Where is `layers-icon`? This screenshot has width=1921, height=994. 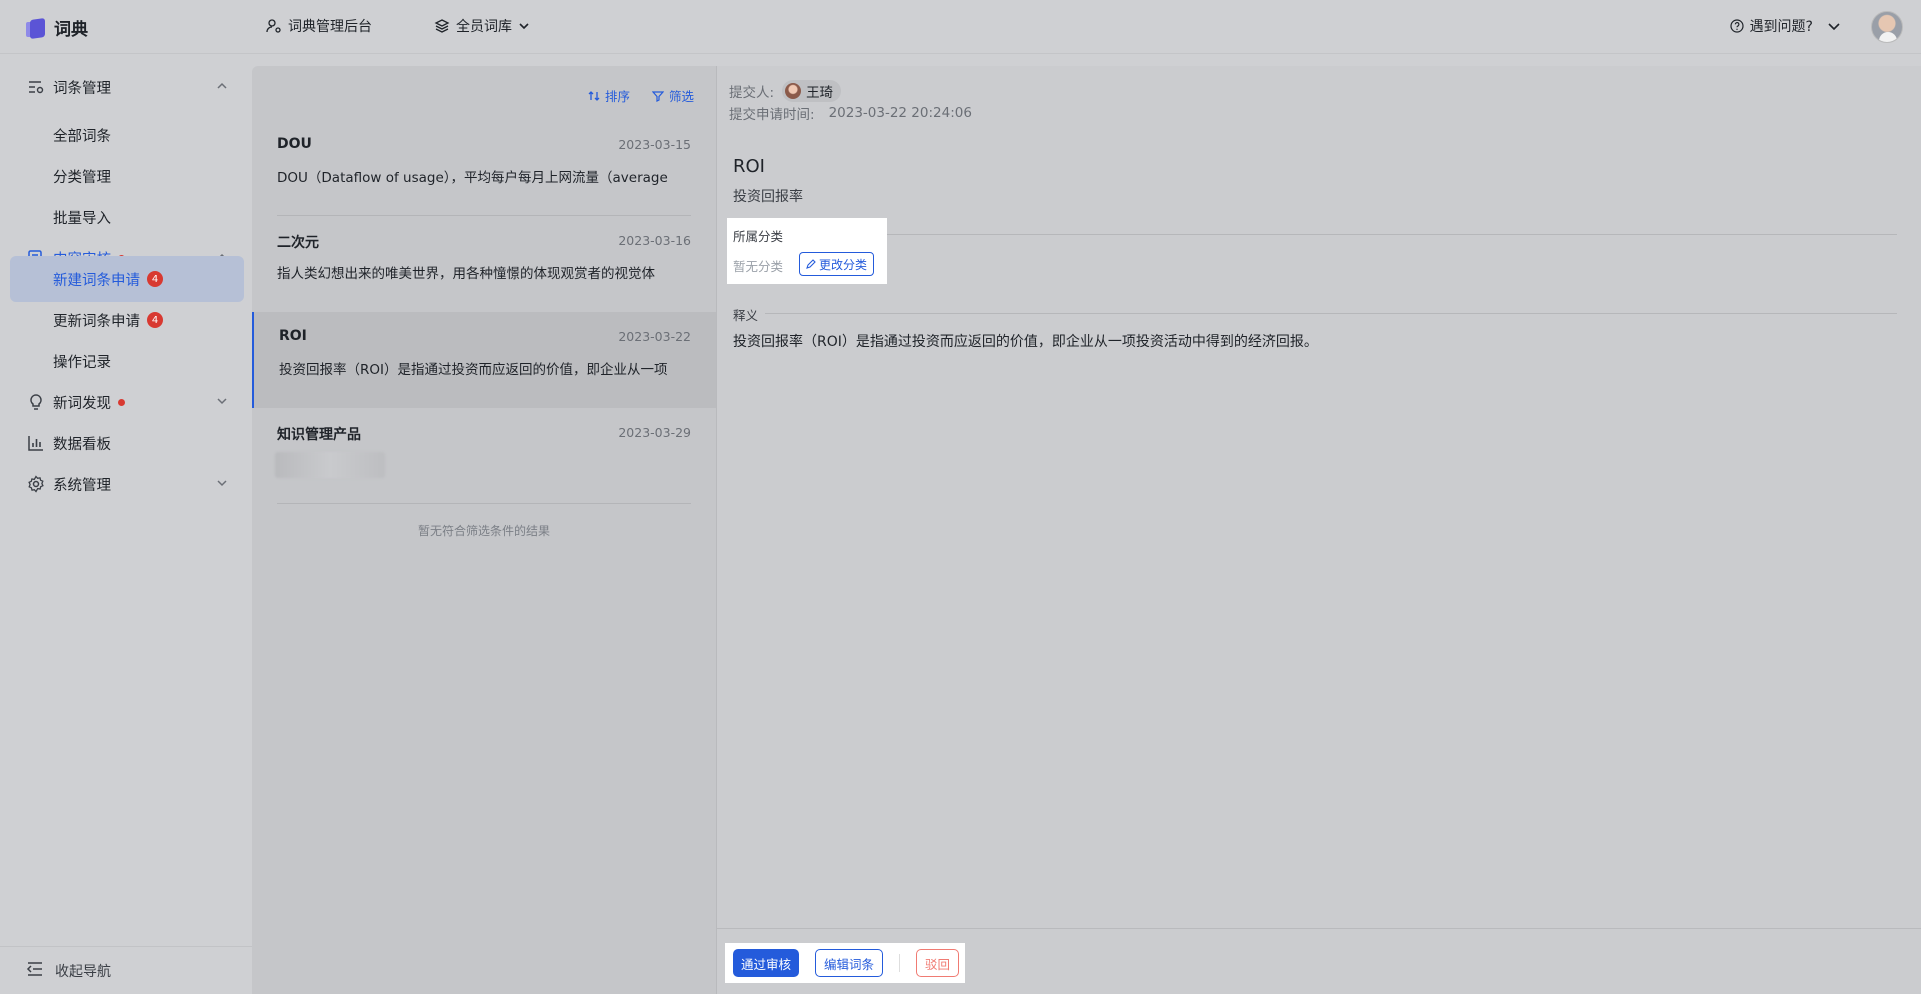 layers-icon is located at coordinates (442, 26).